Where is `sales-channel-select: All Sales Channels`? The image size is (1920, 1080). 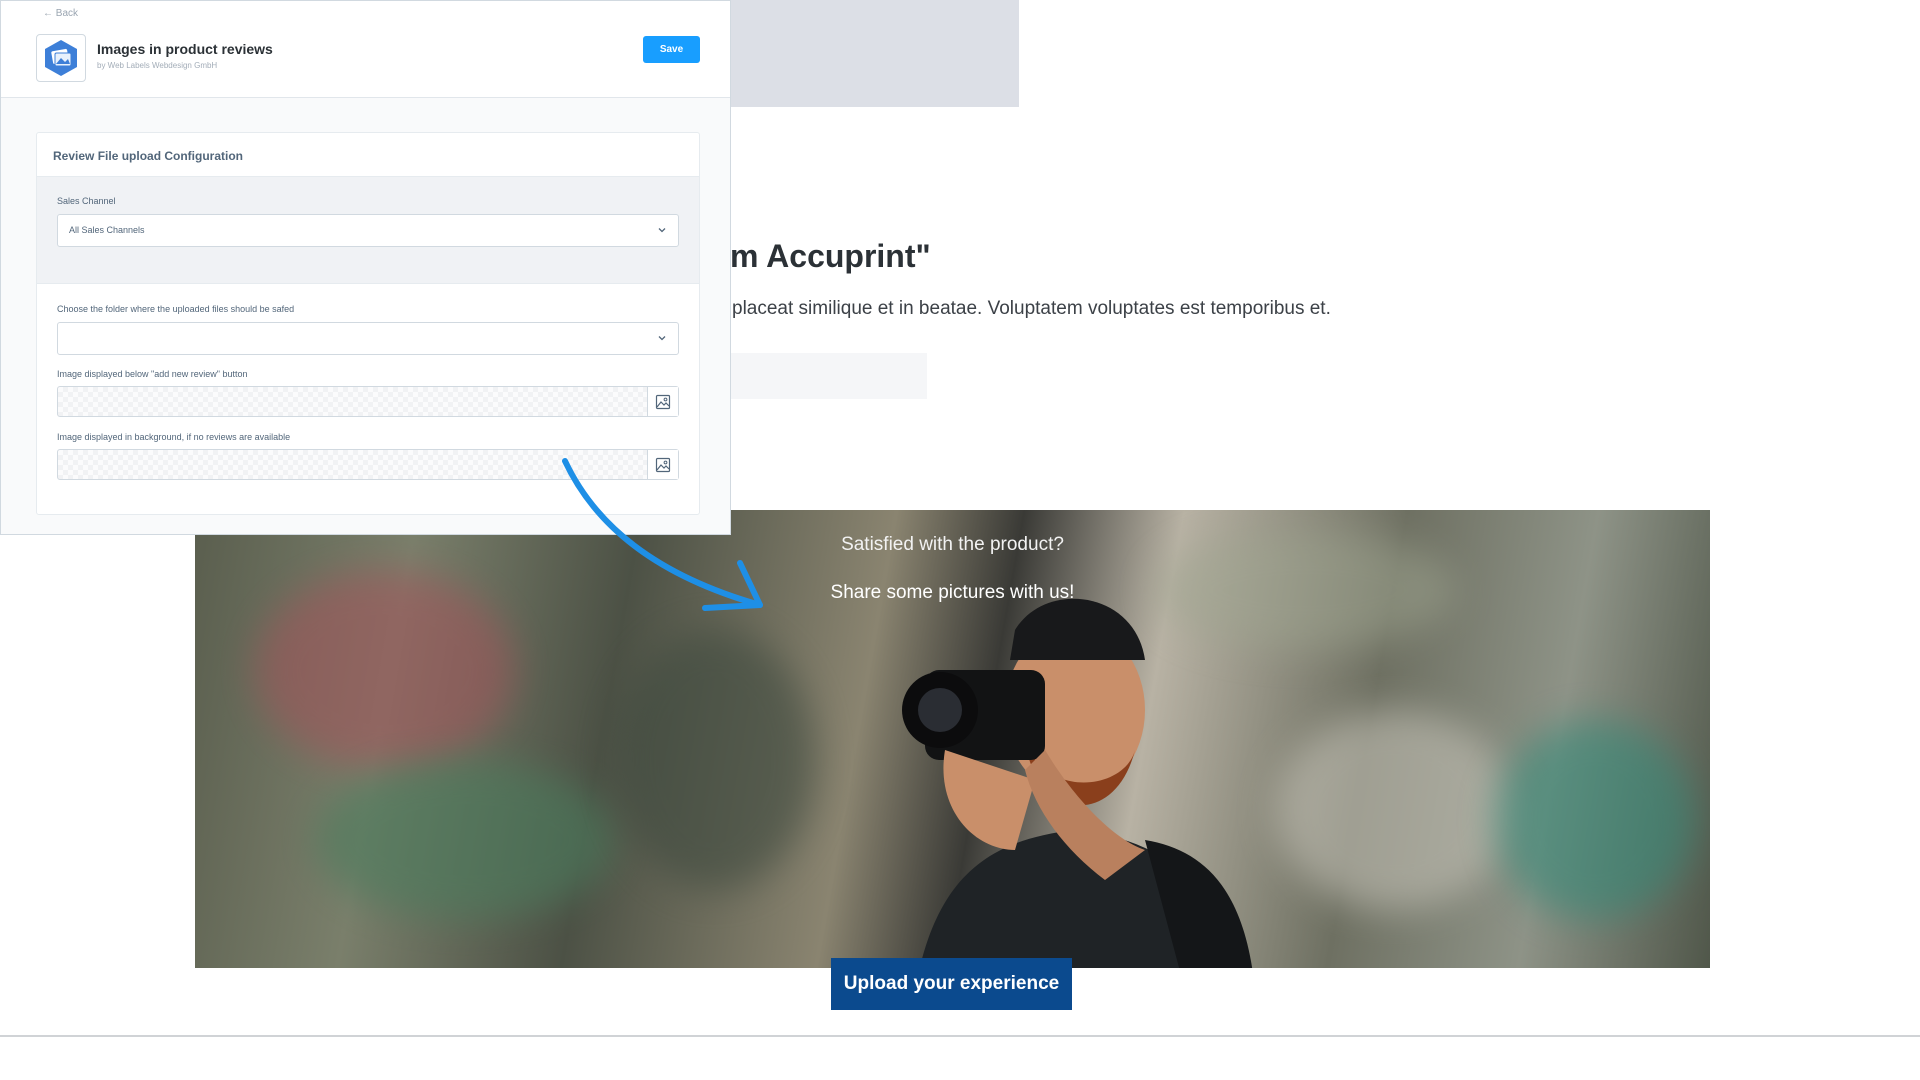
sales-channel-select: All Sales Channels is located at coordinates (368, 230).